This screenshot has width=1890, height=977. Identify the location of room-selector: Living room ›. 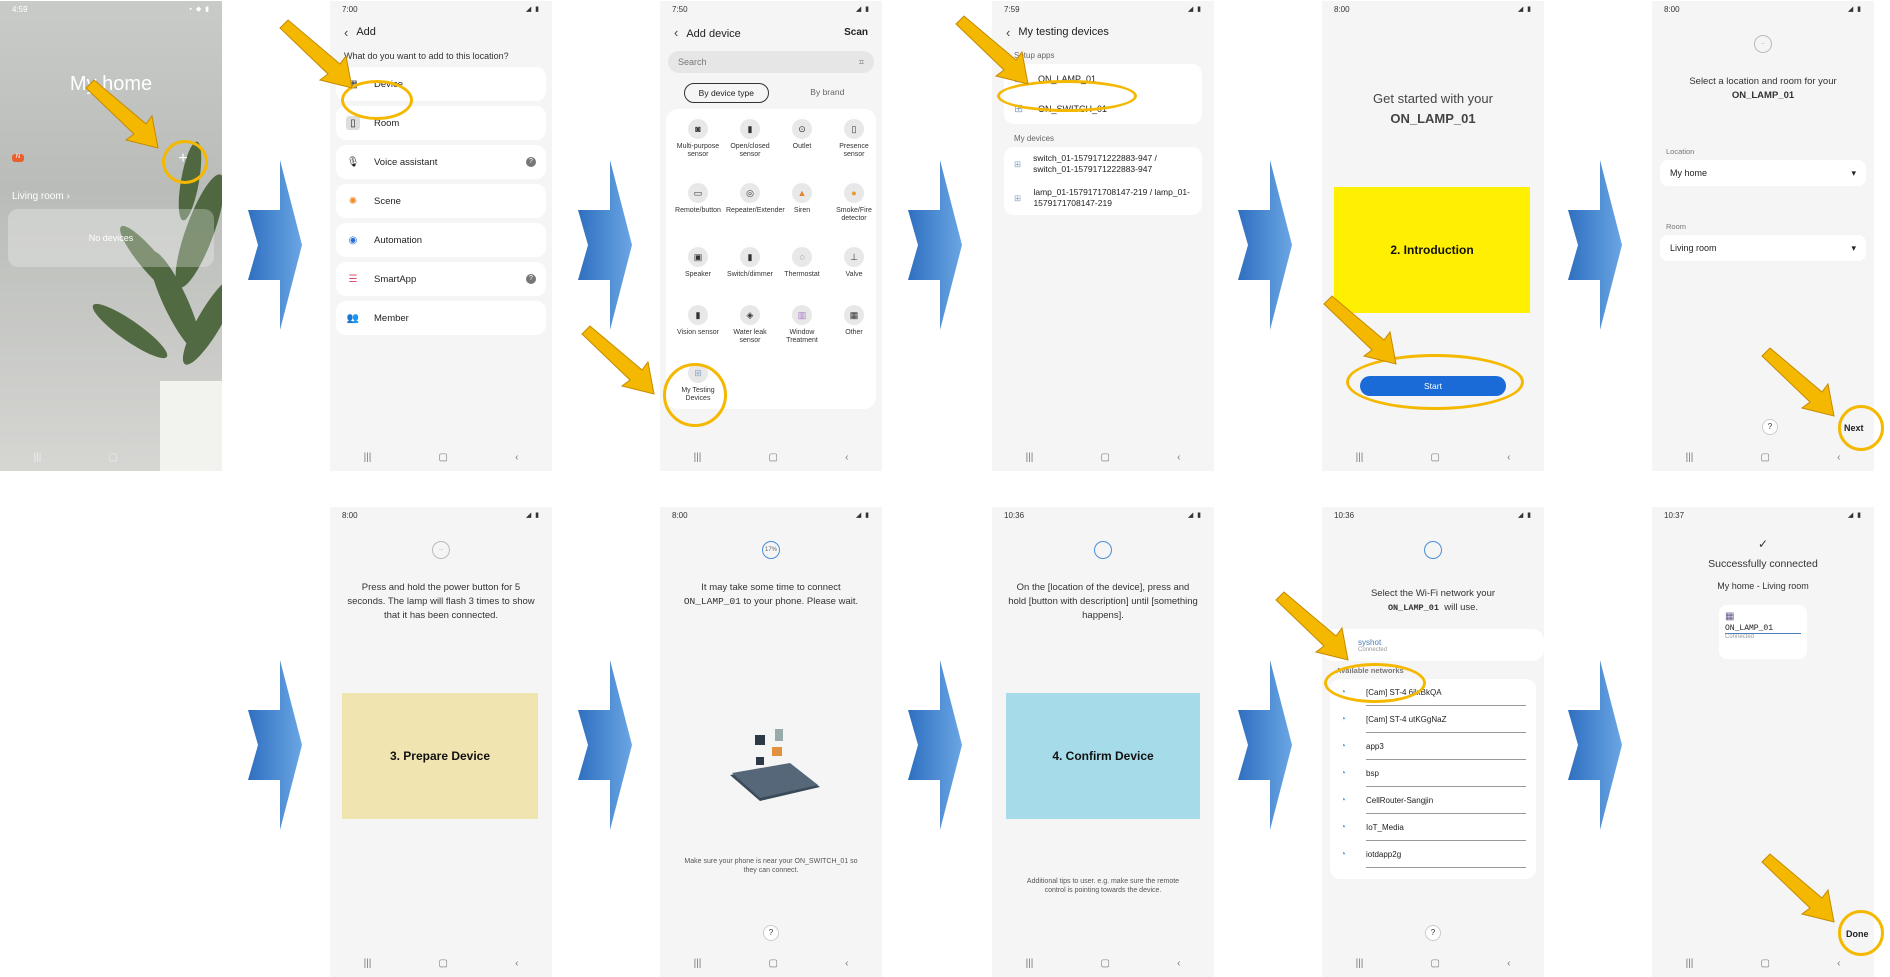
(41, 196).